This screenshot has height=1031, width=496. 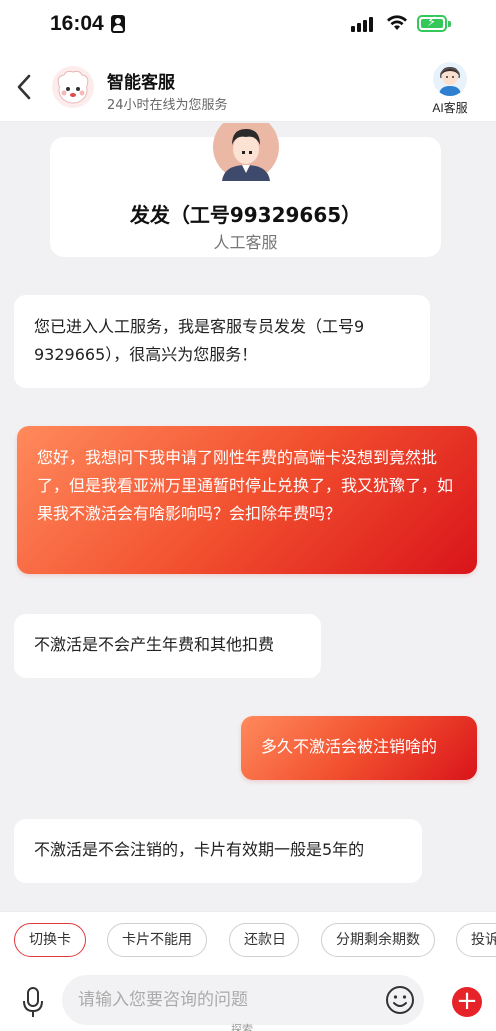 What do you see at coordinates (167, 105) in the screenshot?
I see `header-subtitle: 24小时在线为您服务` at bounding box center [167, 105].